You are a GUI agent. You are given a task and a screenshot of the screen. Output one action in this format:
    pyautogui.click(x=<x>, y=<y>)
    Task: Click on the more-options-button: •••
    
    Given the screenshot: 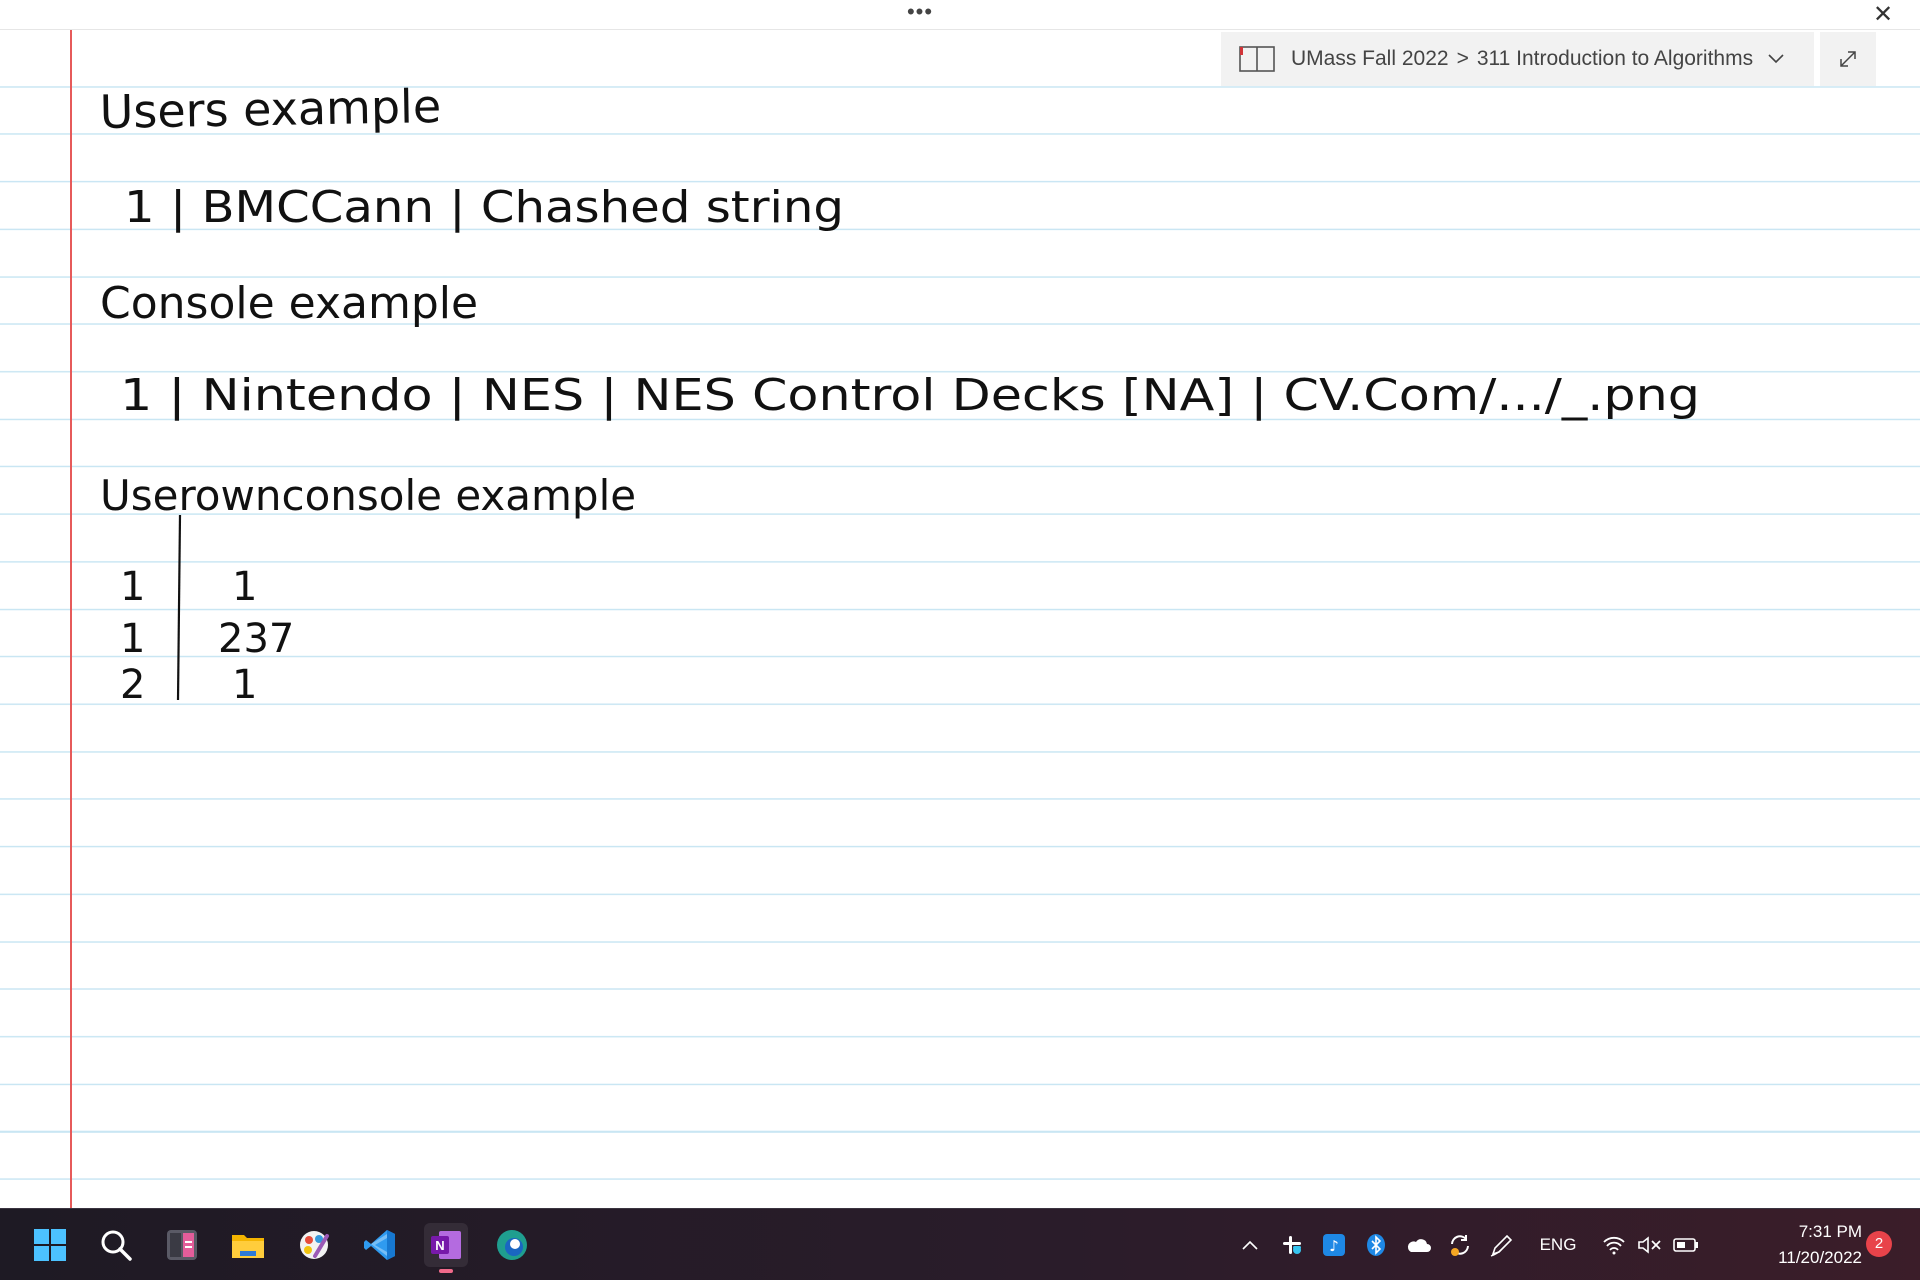 What is the action you would take?
    pyautogui.click(x=920, y=13)
    